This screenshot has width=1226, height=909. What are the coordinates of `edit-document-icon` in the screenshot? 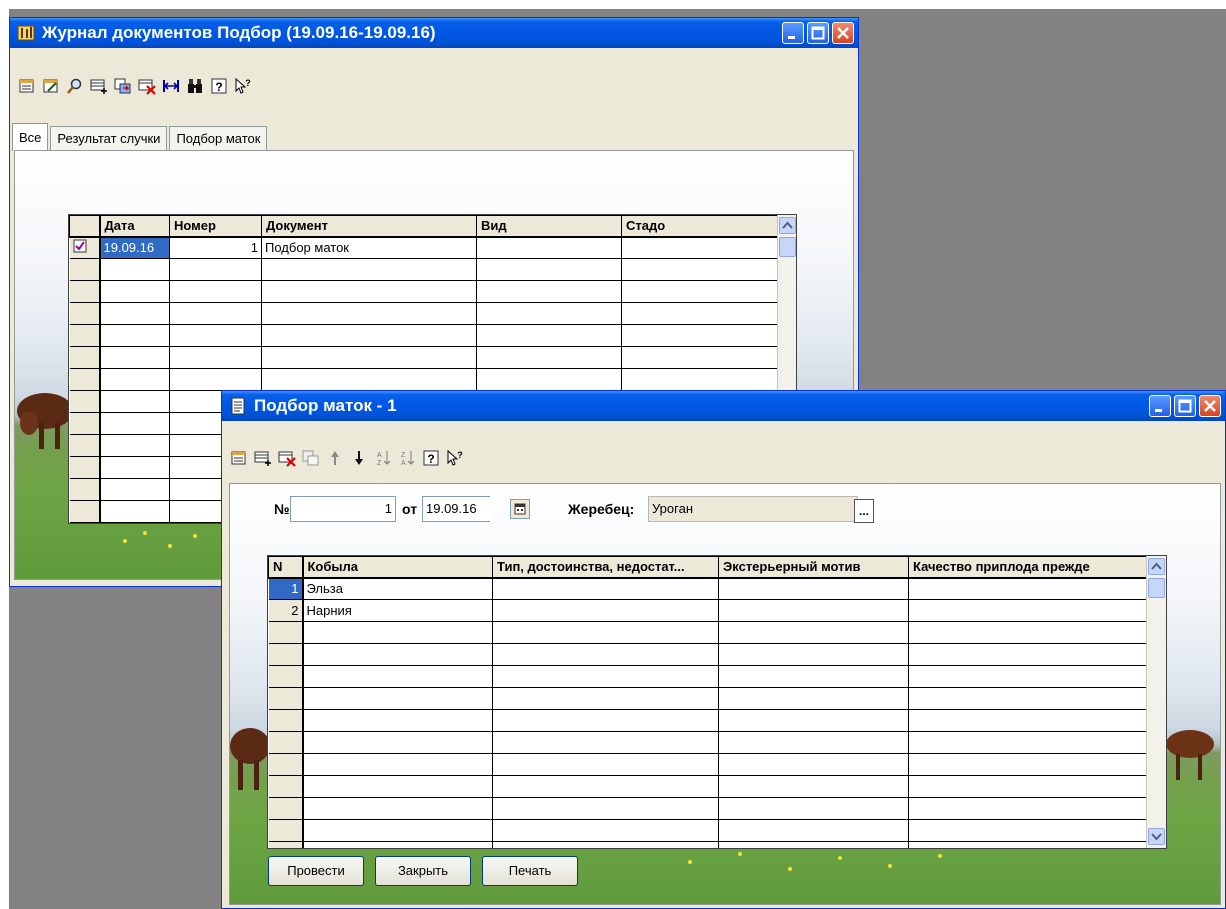 It's located at (51, 86).